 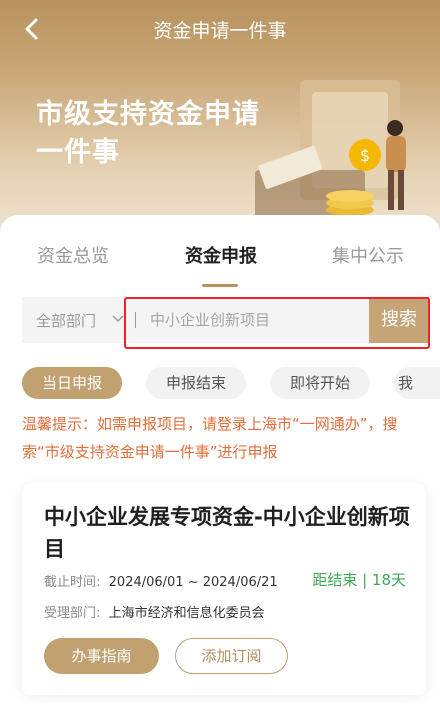 I want to click on deadline-value: 2024/06/01 ~ 2024/06/21, so click(x=193, y=582).